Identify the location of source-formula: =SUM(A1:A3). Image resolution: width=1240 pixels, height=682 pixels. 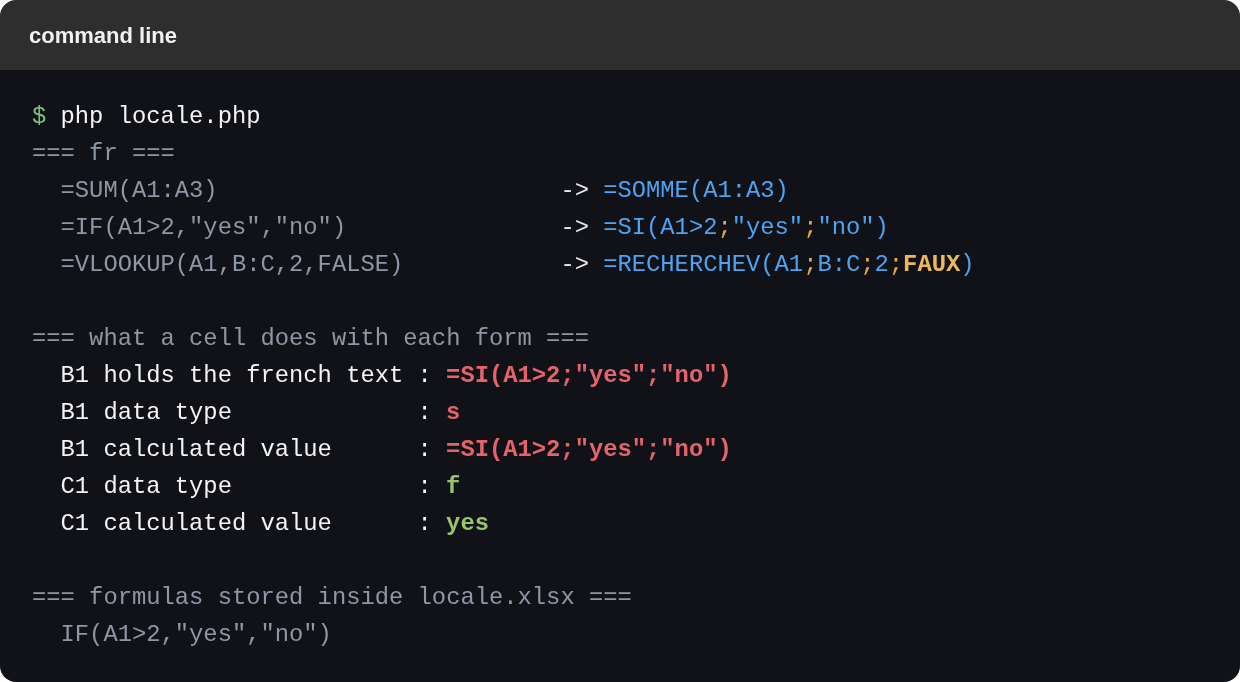
(139, 190).